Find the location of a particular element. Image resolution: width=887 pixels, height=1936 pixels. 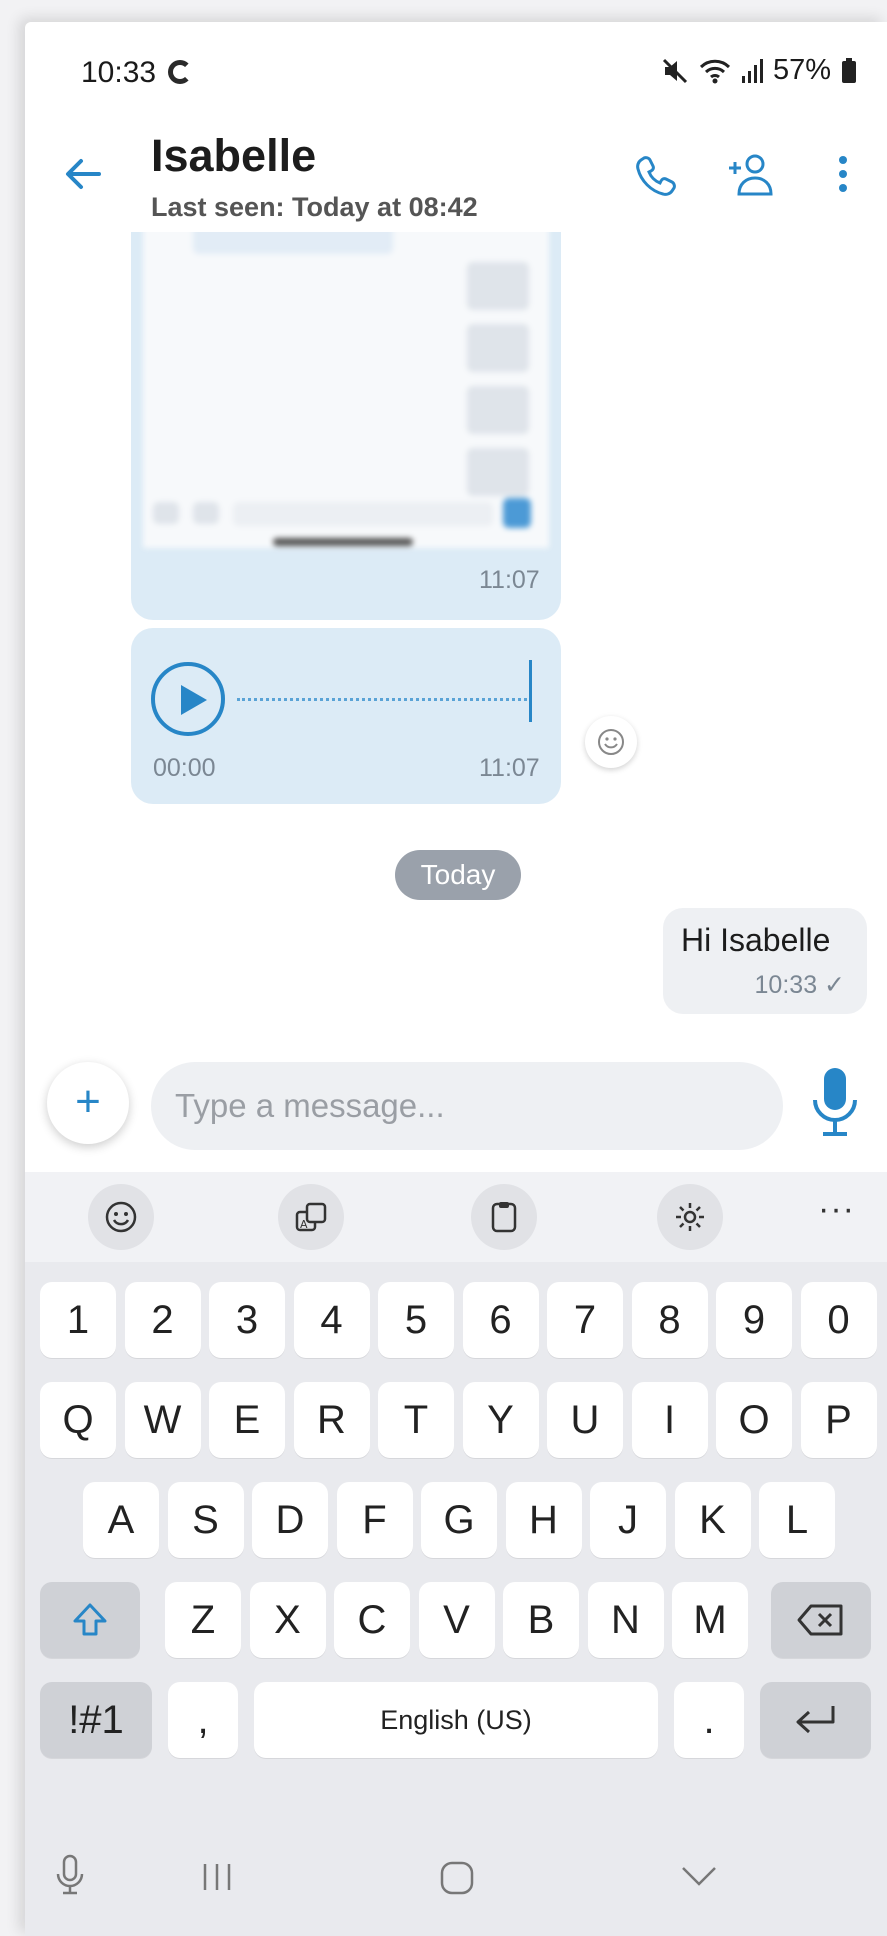

clipboard-tool-button is located at coordinates (504, 1217).